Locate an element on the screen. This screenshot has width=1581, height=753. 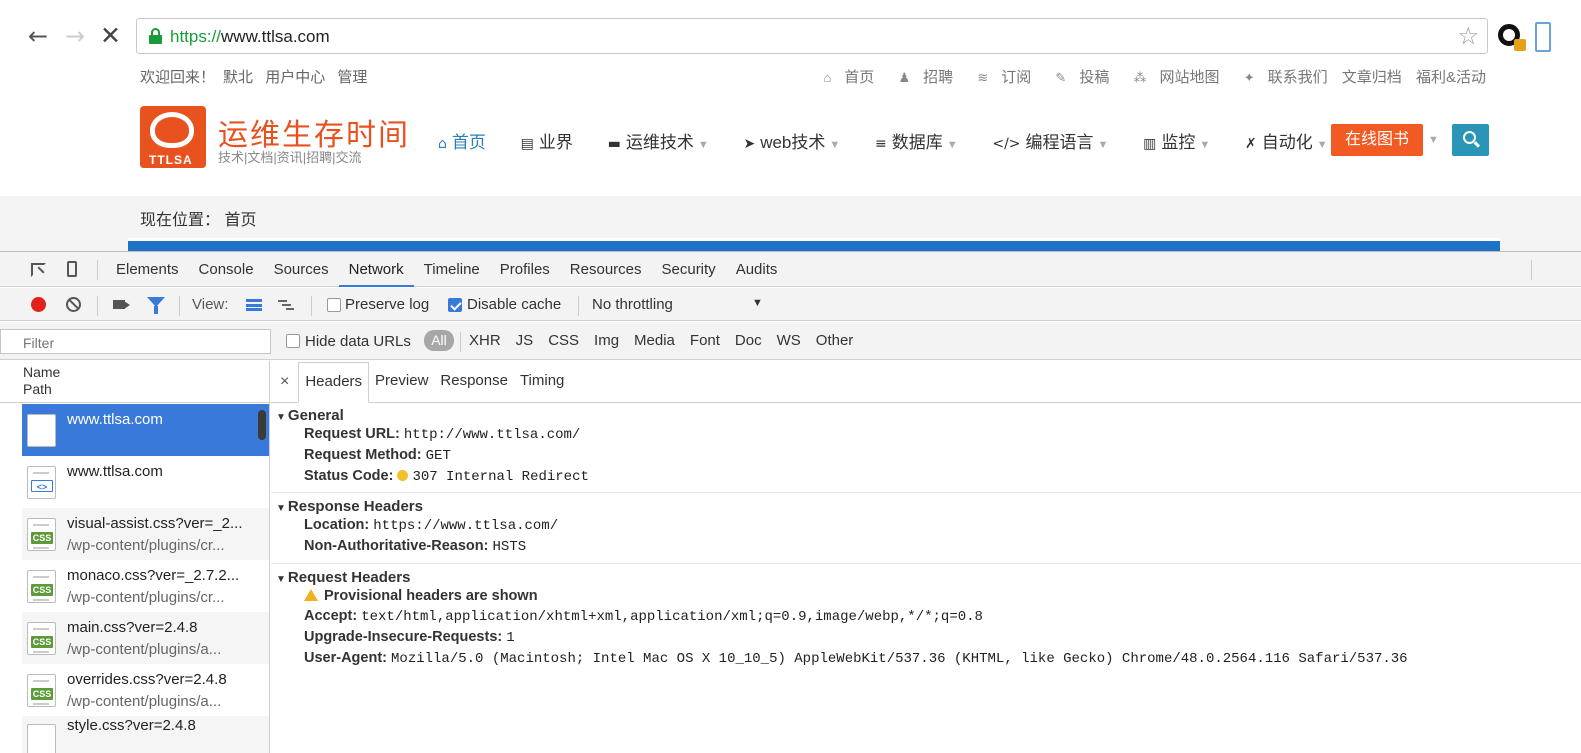
nar-row: Non-Authoritative-Reason: HSTS is located at coordinates (415, 546).